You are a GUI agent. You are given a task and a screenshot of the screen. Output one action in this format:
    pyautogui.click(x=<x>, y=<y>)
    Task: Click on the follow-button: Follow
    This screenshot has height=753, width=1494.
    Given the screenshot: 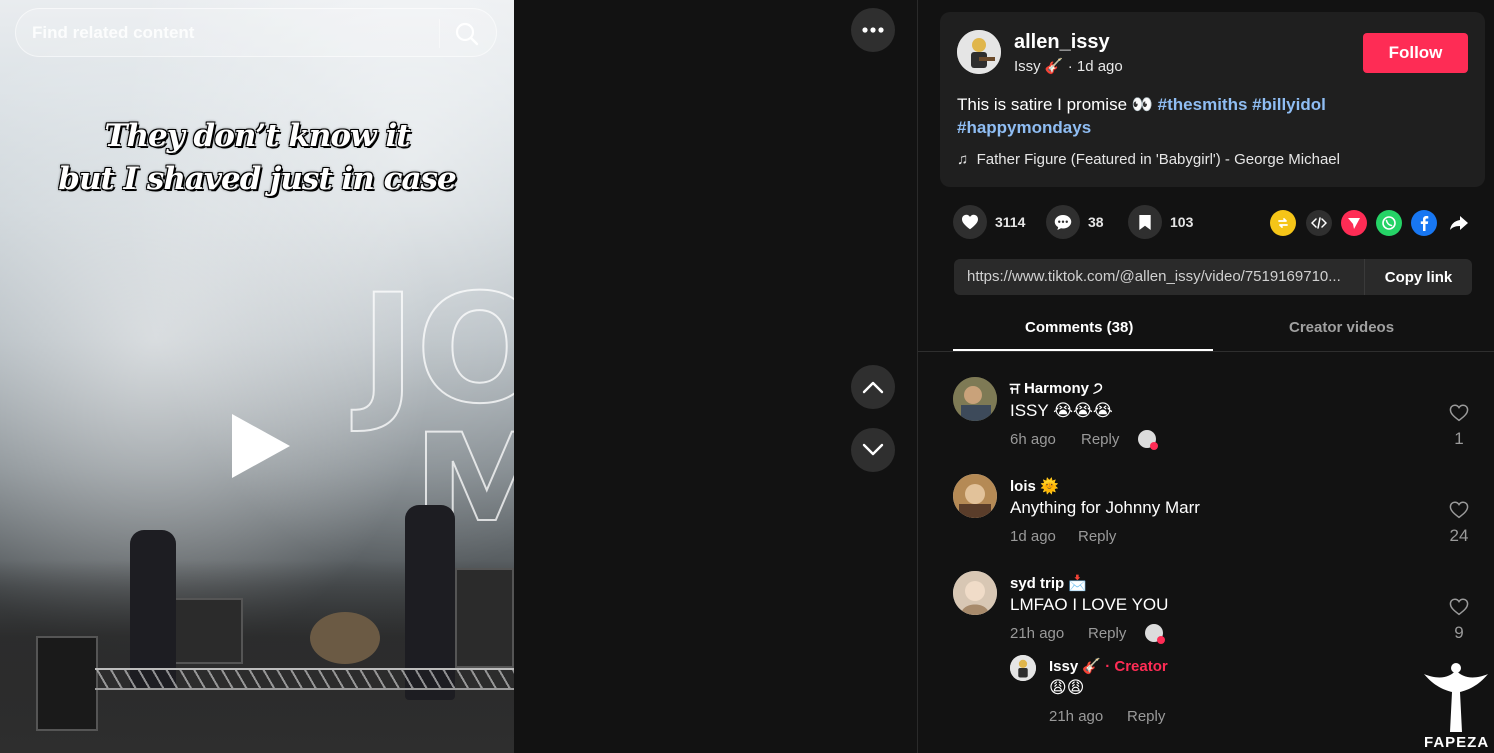 What is the action you would take?
    pyautogui.click(x=1415, y=53)
    